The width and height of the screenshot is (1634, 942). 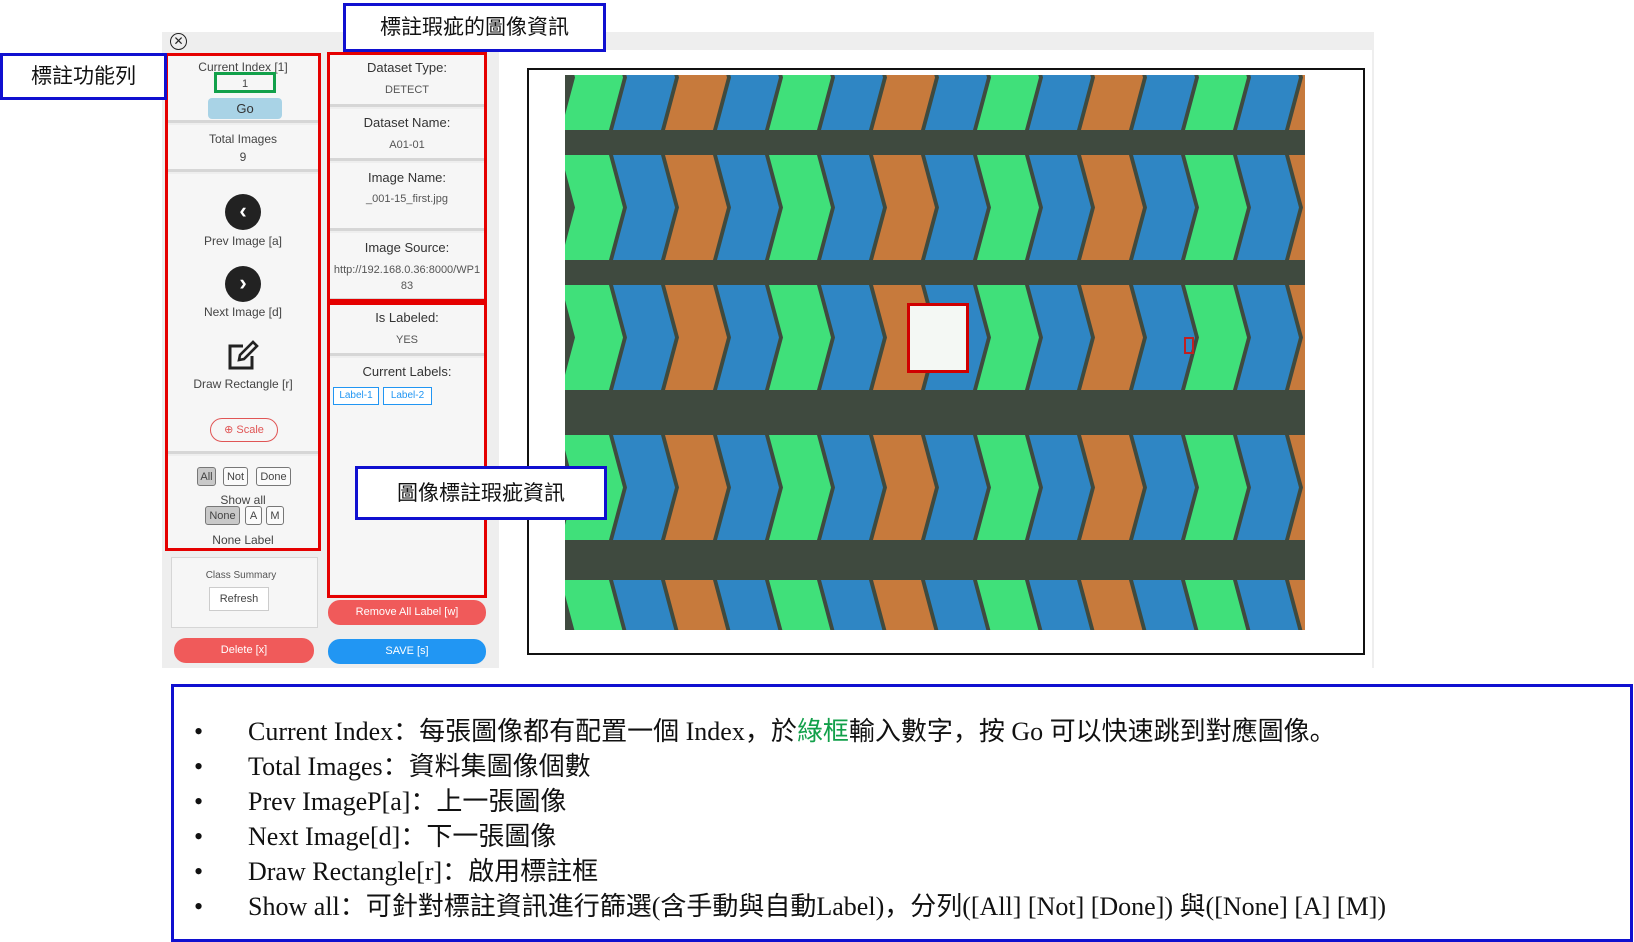 I want to click on note-prev-image: • Prev ImageP[a]：上一張圖像, so click(x=380, y=799).